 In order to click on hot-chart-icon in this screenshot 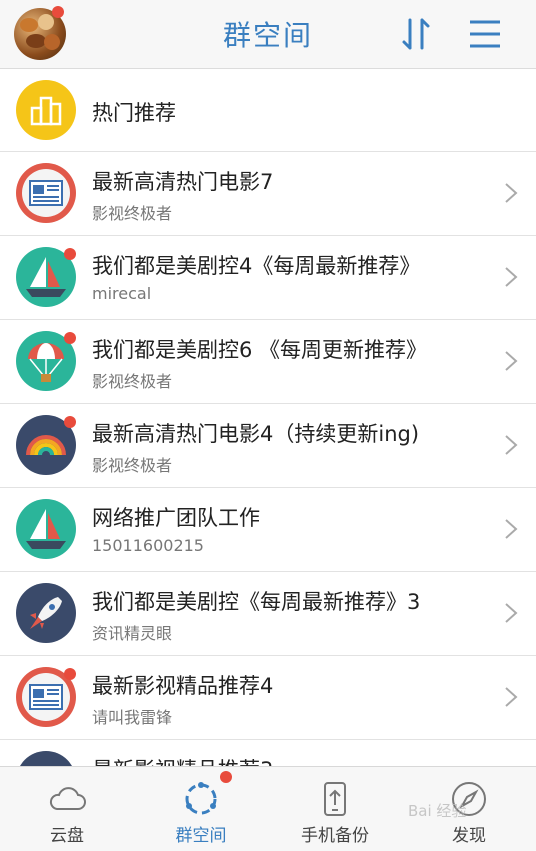, I will do `click(46, 110)`.